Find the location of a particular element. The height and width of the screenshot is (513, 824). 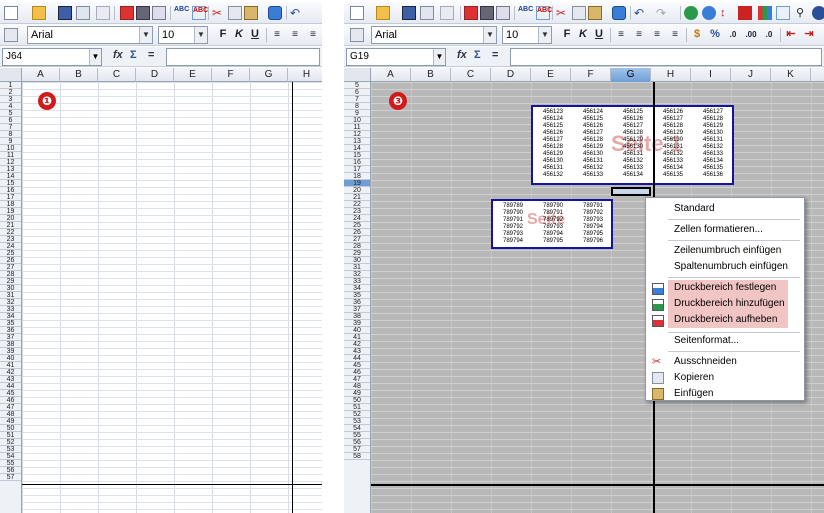

row-header: 5 is located at coordinates (357, 85).